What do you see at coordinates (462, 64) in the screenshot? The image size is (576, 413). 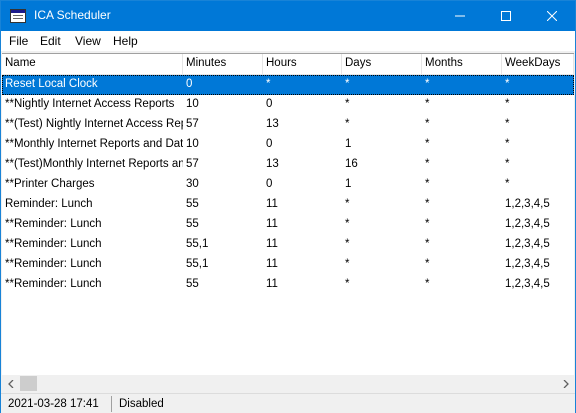 I see `column-header-months: Months` at bounding box center [462, 64].